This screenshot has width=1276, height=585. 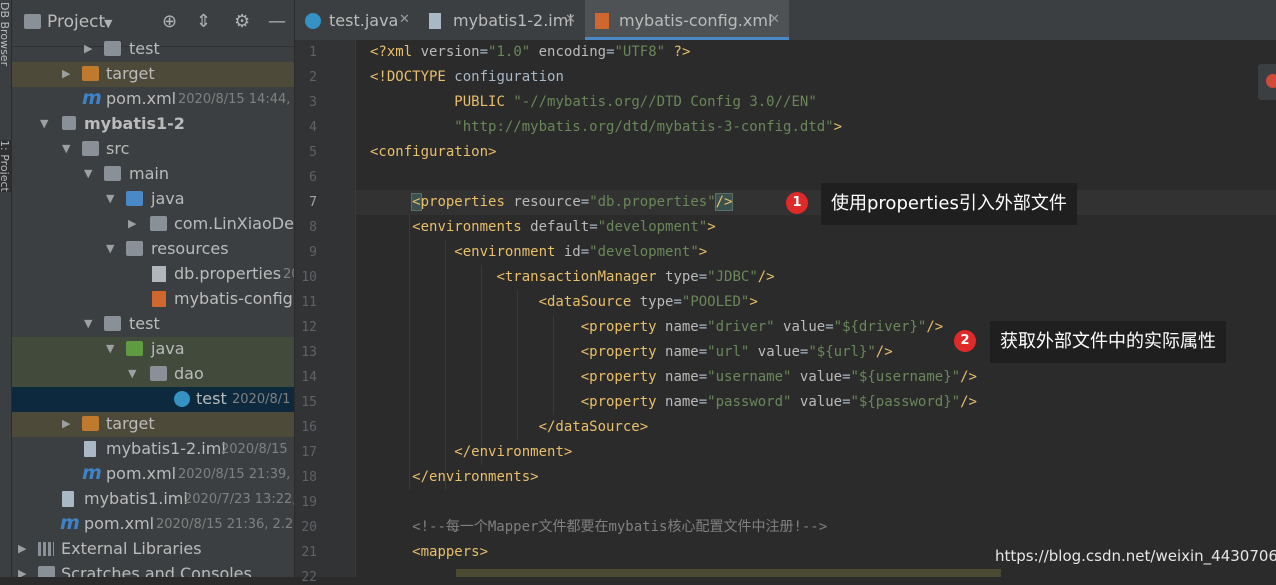 I want to click on annotation-badge: 1, so click(x=797, y=203).